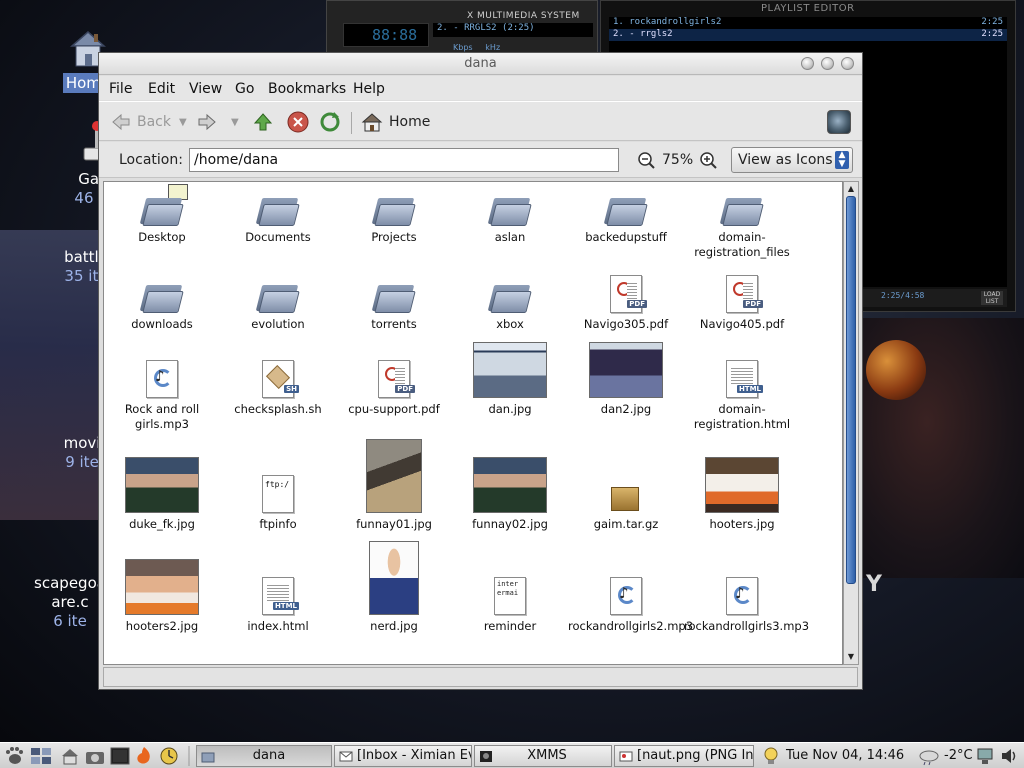 The width and height of the screenshot is (1024, 768). I want to click on file-item-label: downloads, so click(162, 324).